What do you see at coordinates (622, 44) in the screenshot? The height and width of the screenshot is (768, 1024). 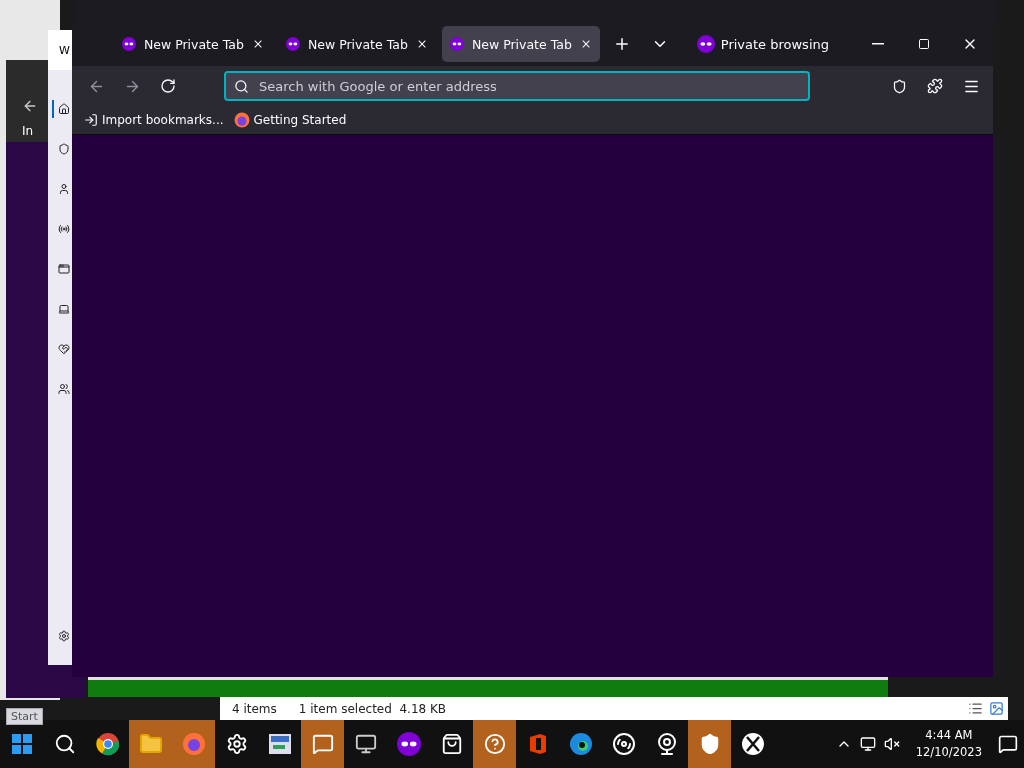 I see `plus-icon` at bounding box center [622, 44].